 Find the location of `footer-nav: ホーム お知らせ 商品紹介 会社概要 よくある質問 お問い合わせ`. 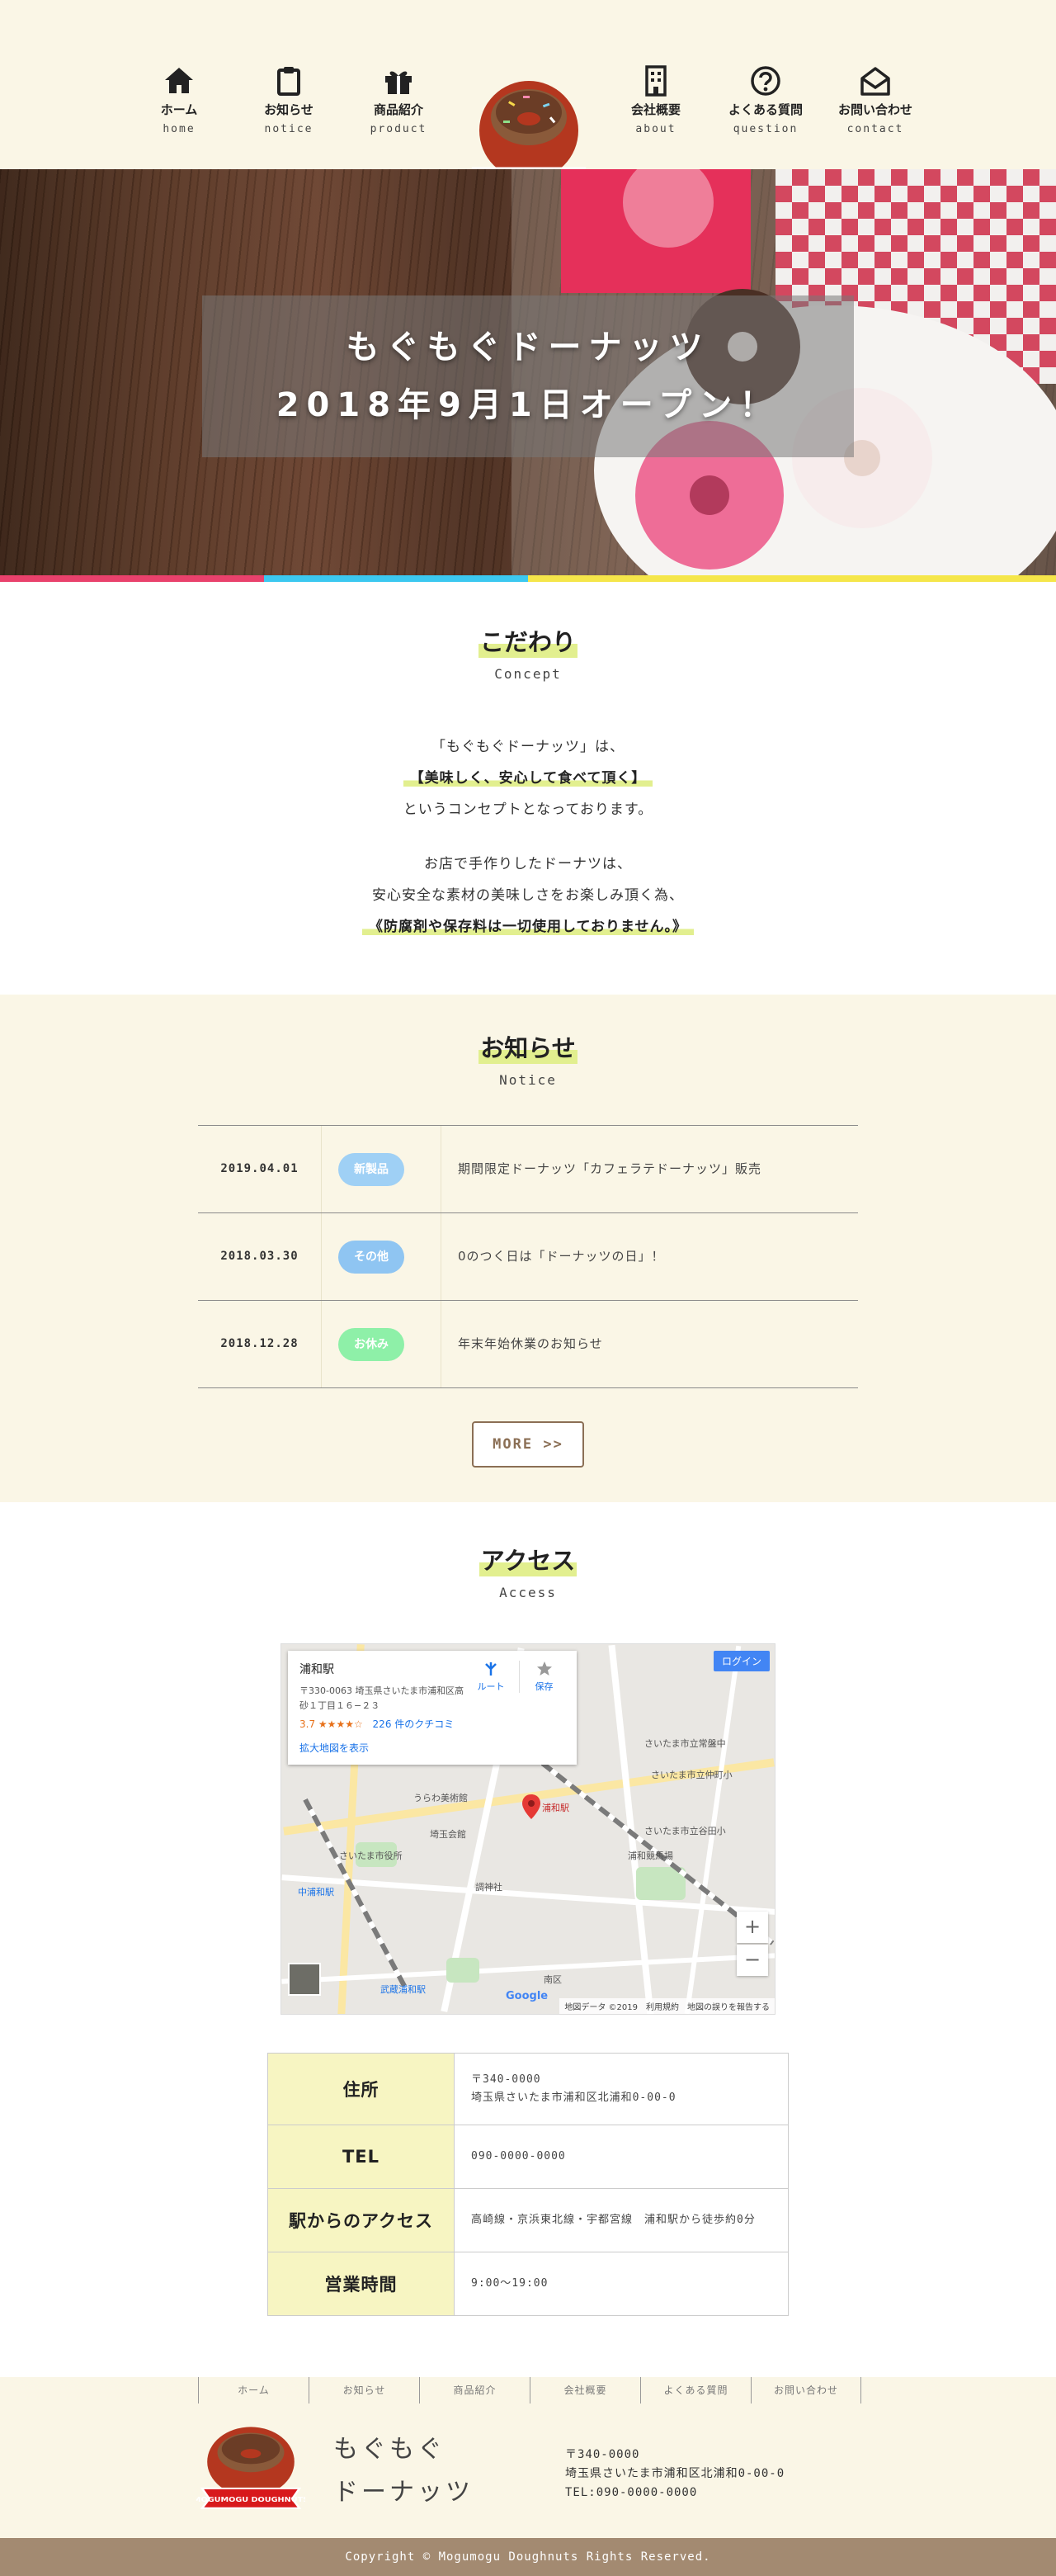

footer-nav: ホーム お知らせ 商品紹介 会社概要 よくある質問 お問い合わせ is located at coordinates (529, 2390).